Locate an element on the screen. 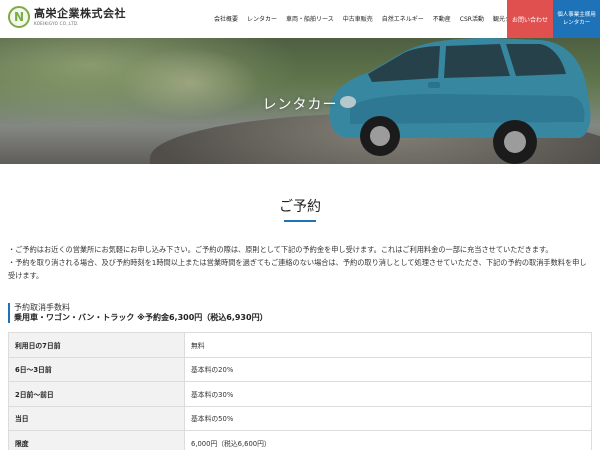  nav-item-csr: CSR活動 is located at coordinates (472, 18).